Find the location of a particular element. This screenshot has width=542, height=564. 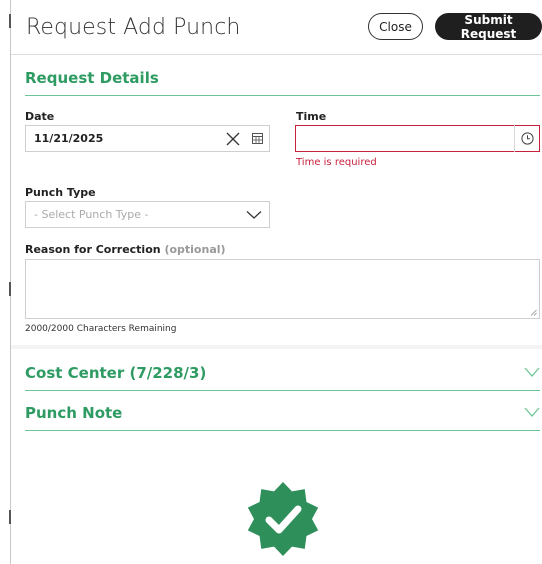

resize-handle-icon is located at coordinates (533, 312).